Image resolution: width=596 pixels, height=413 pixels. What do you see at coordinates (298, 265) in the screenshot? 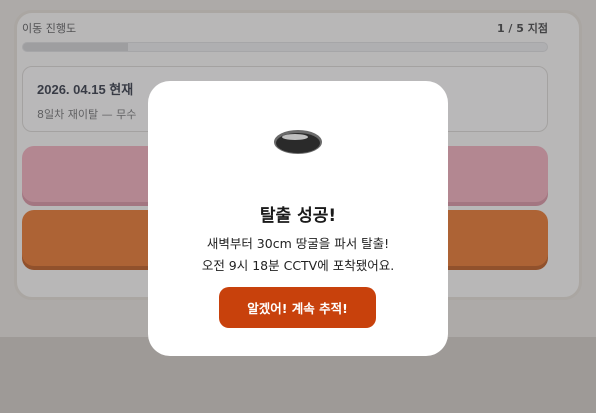
I see `dialog-message-line-2: 오전 9시 18분 CCTV에 포착됐어요.` at bounding box center [298, 265].